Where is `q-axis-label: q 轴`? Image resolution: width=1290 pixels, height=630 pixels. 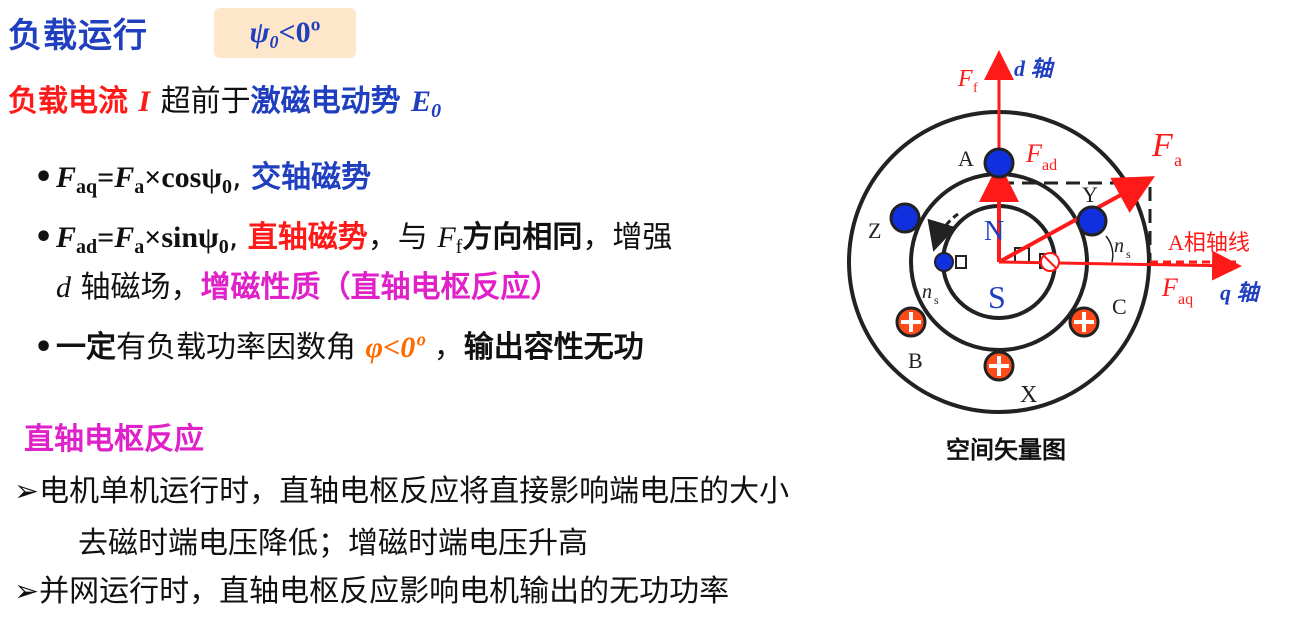 q-axis-label: q 轴 is located at coordinates (1241, 292).